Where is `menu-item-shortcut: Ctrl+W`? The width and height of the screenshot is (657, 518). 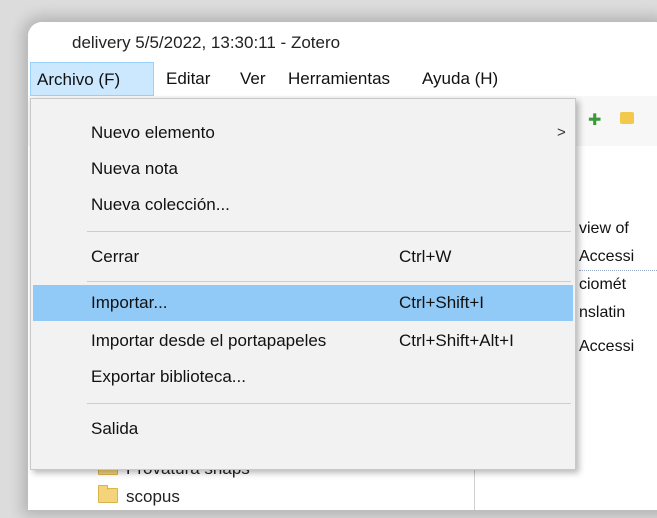 menu-item-shortcut: Ctrl+W is located at coordinates (425, 256).